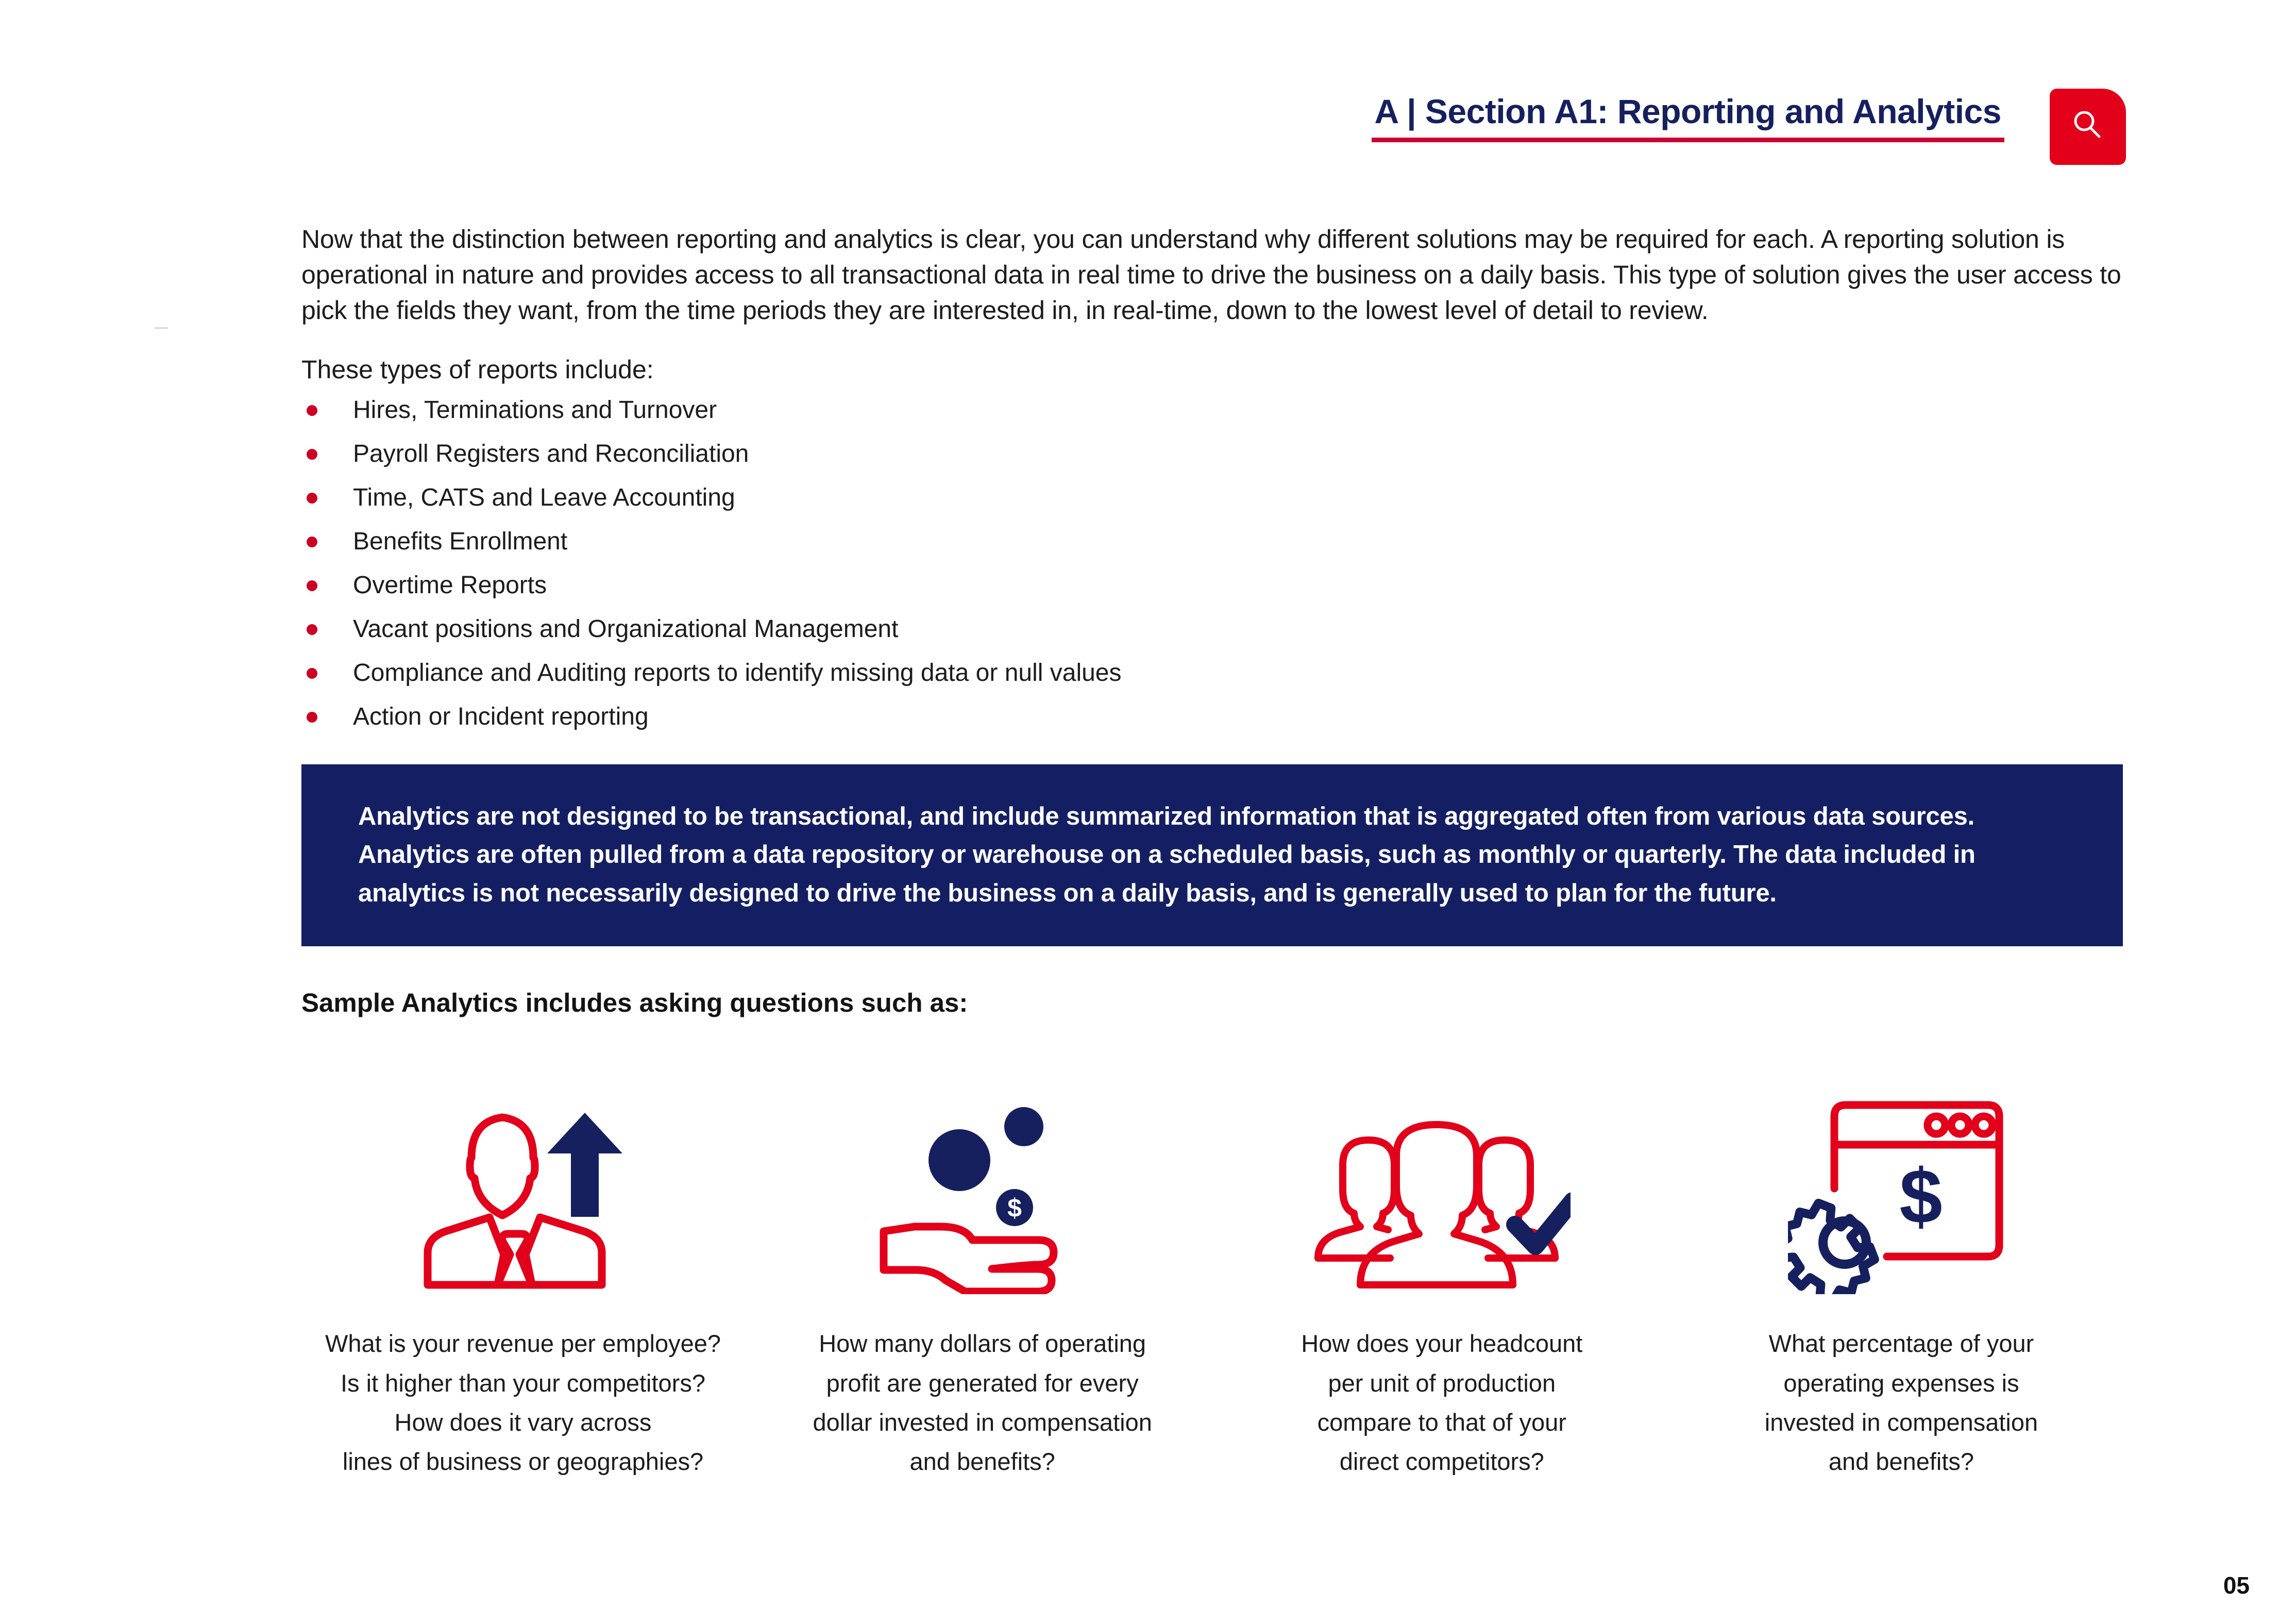 The height and width of the screenshot is (1624, 2296). Describe the element at coordinates (1212, 586) in the screenshot. I see `list-item: Overtime Reports` at that location.